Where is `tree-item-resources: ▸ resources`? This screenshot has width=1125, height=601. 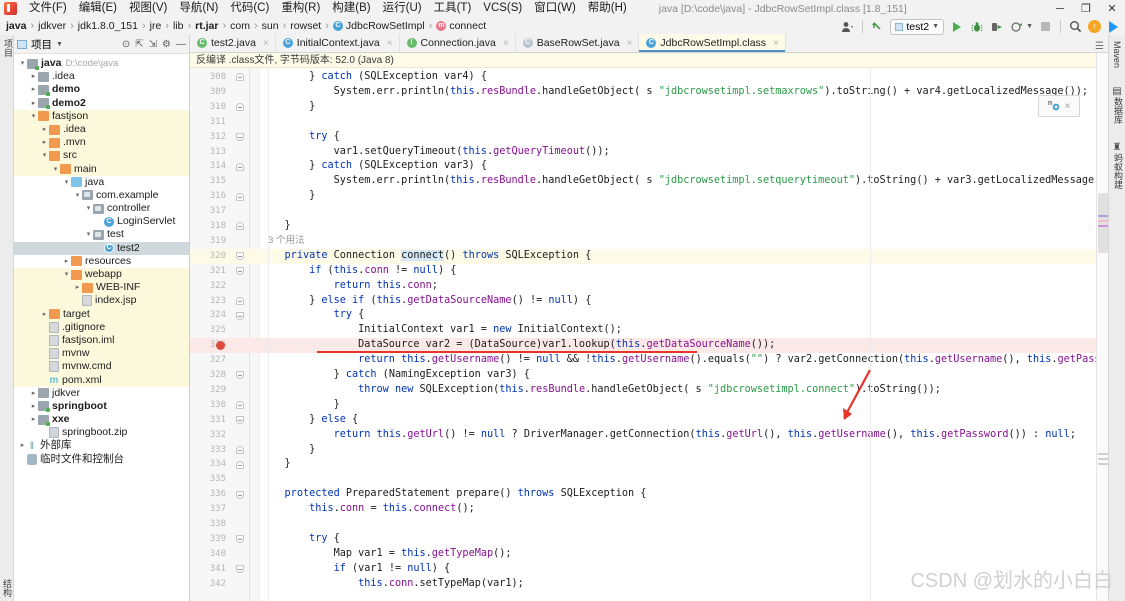
tree-item-resources: ▸ resources is located at coordinates (101, 261).